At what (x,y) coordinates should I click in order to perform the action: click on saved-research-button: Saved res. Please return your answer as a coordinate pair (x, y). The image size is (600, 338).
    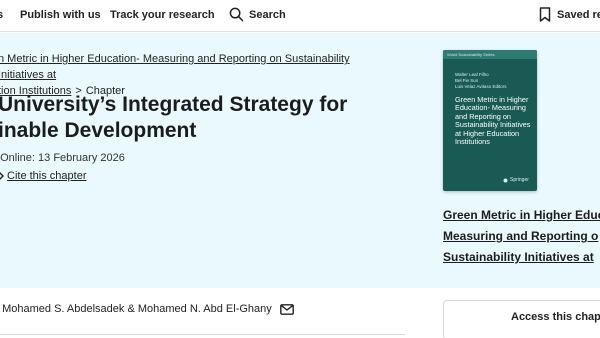
    Looking at the image, I should click on (569, 14).